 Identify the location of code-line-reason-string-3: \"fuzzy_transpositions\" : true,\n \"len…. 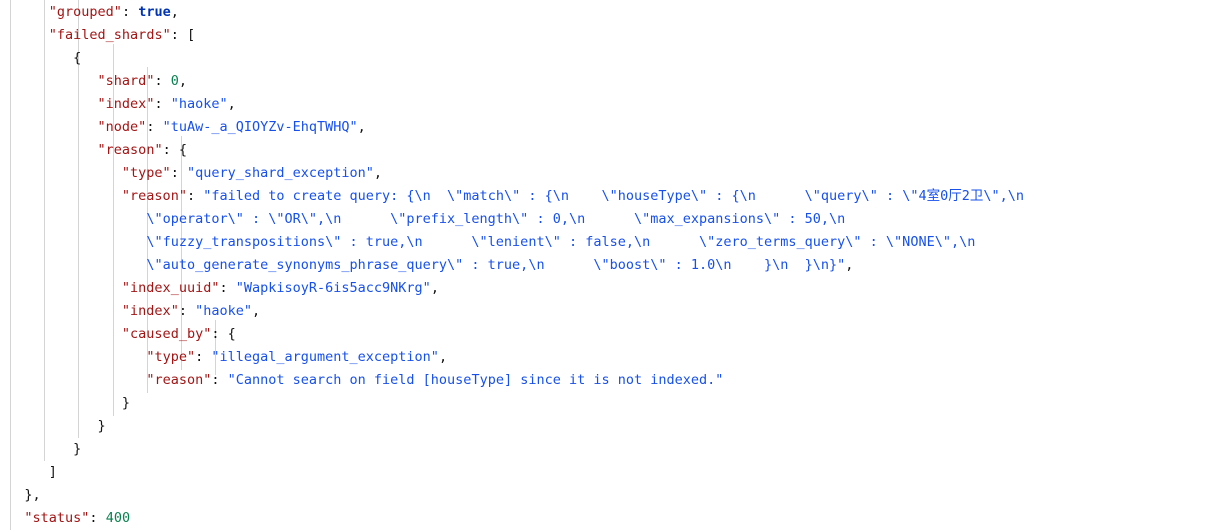
(603, 242).